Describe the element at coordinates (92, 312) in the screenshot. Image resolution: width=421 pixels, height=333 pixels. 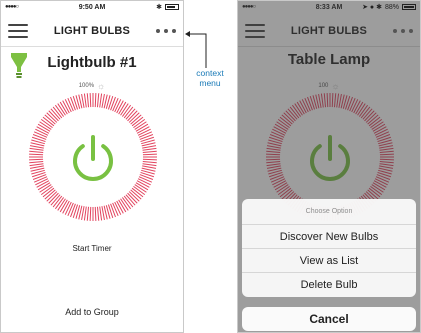
I see `add-to-group-button: Add to Group` at that location.